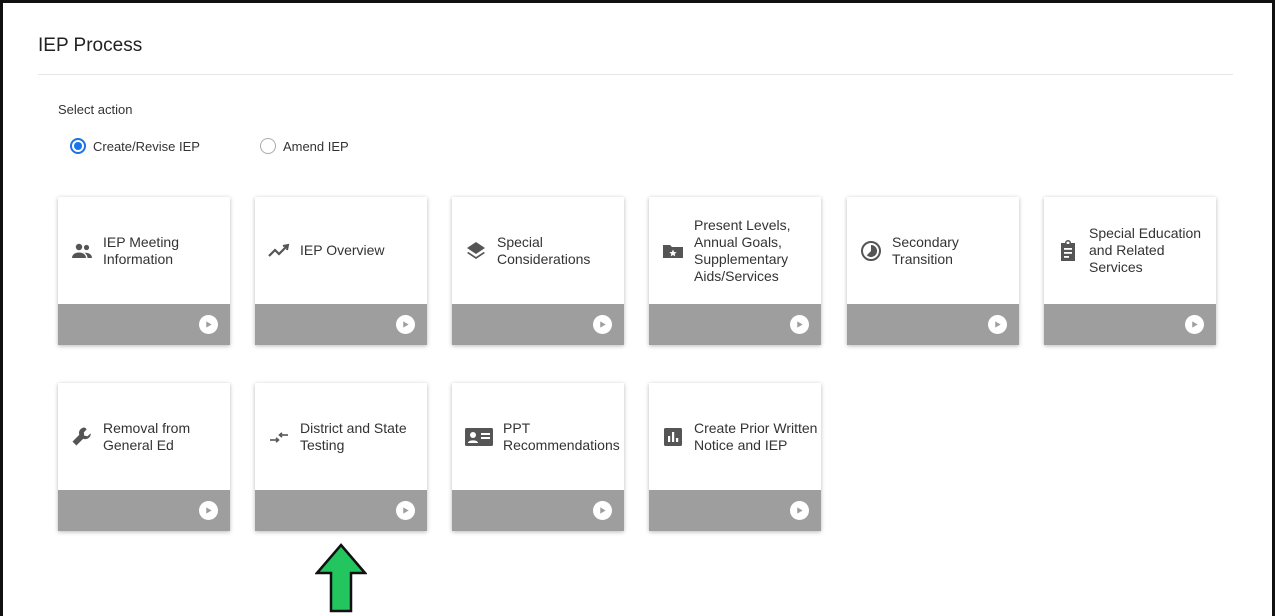 This screenshot has width=1275, height=616. Describe the element at coordinates (82, 251) in the screenshot. I see `people-icon` at that location.